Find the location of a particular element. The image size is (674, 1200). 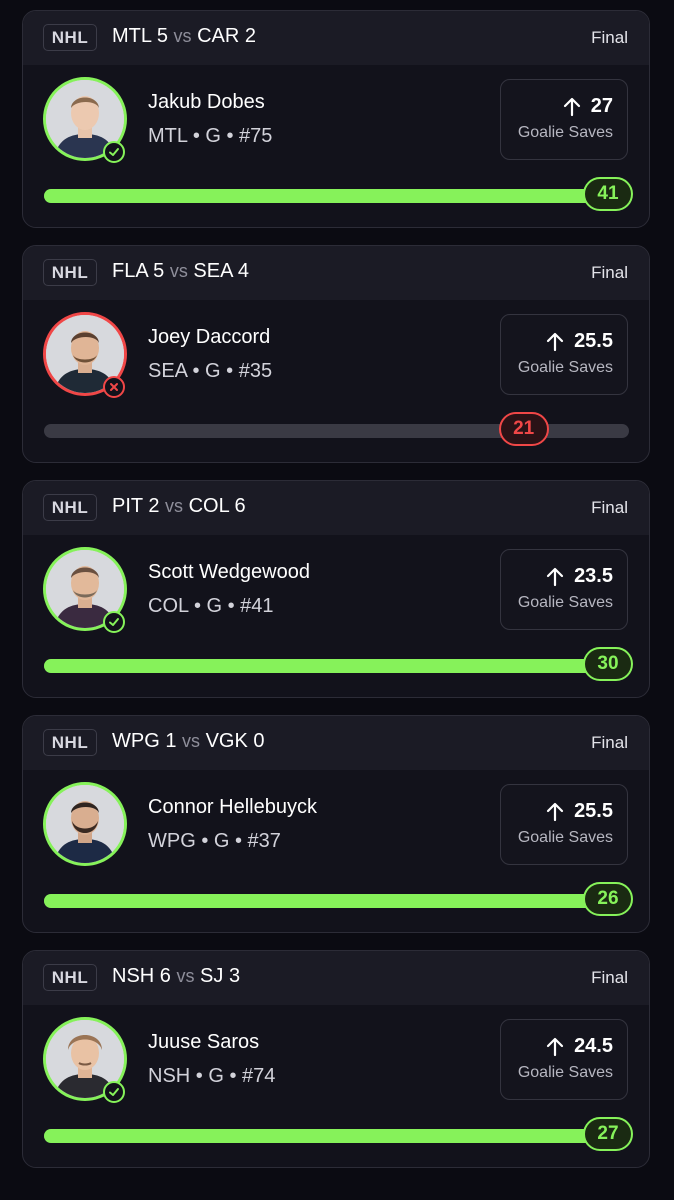

away-score: 1 is located at coordinates (171, 741).